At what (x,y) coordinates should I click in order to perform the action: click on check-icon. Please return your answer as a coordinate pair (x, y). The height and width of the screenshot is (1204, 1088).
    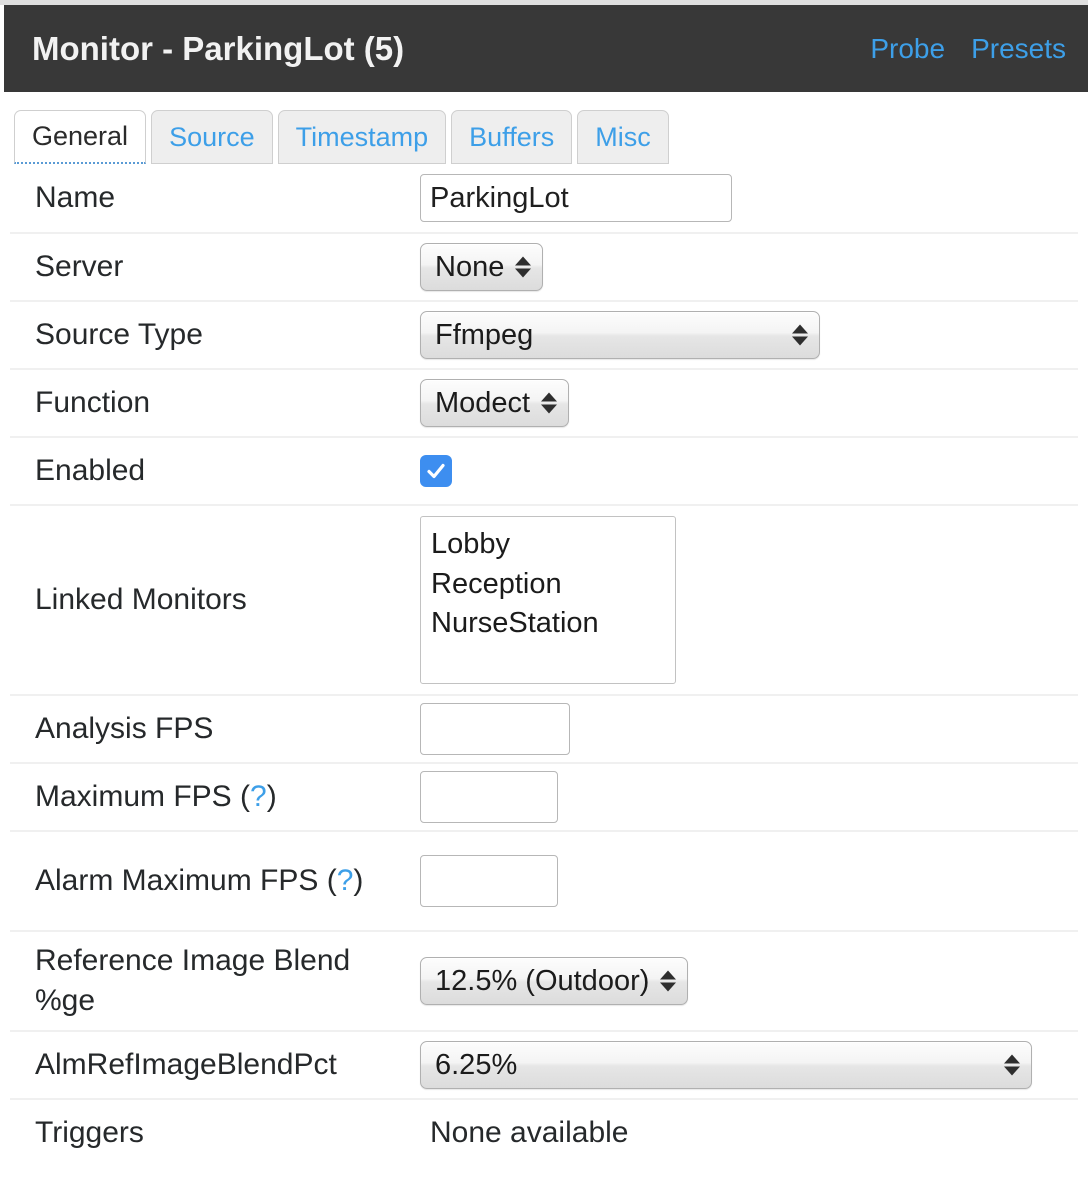
    Looking at the image, I should click on (436, 471).